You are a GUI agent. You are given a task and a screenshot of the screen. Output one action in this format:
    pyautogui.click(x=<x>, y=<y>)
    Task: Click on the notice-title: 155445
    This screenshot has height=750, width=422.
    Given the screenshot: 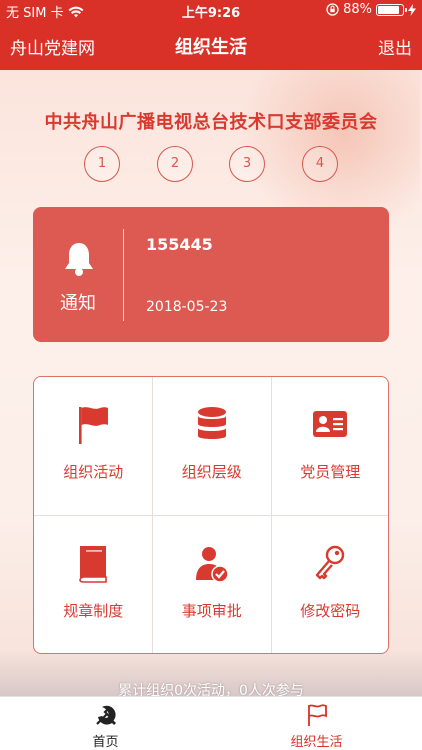 What is the action you would take?
    pyautogui.click(x=179, y=244)
    